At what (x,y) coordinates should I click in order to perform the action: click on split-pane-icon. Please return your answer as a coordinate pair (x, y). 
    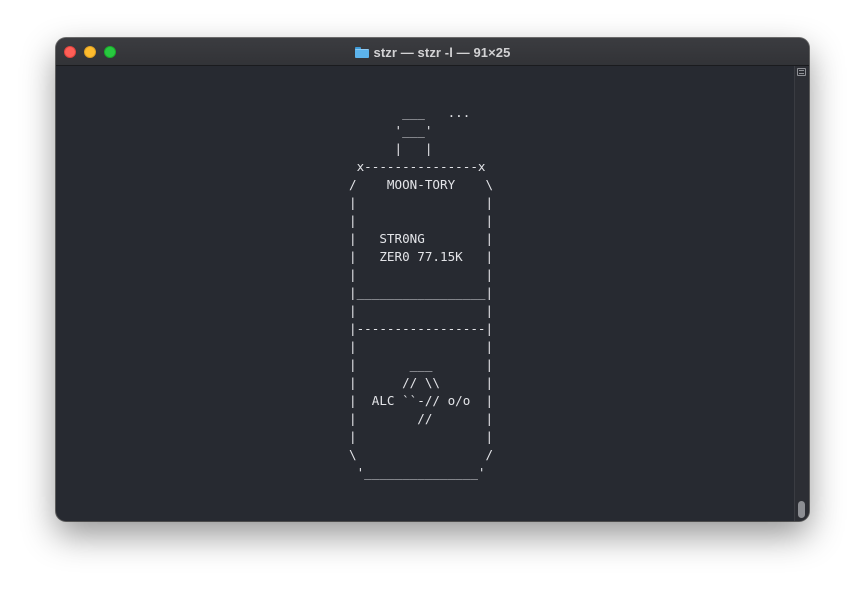
    Looking at the image, I should click on (801, 72).